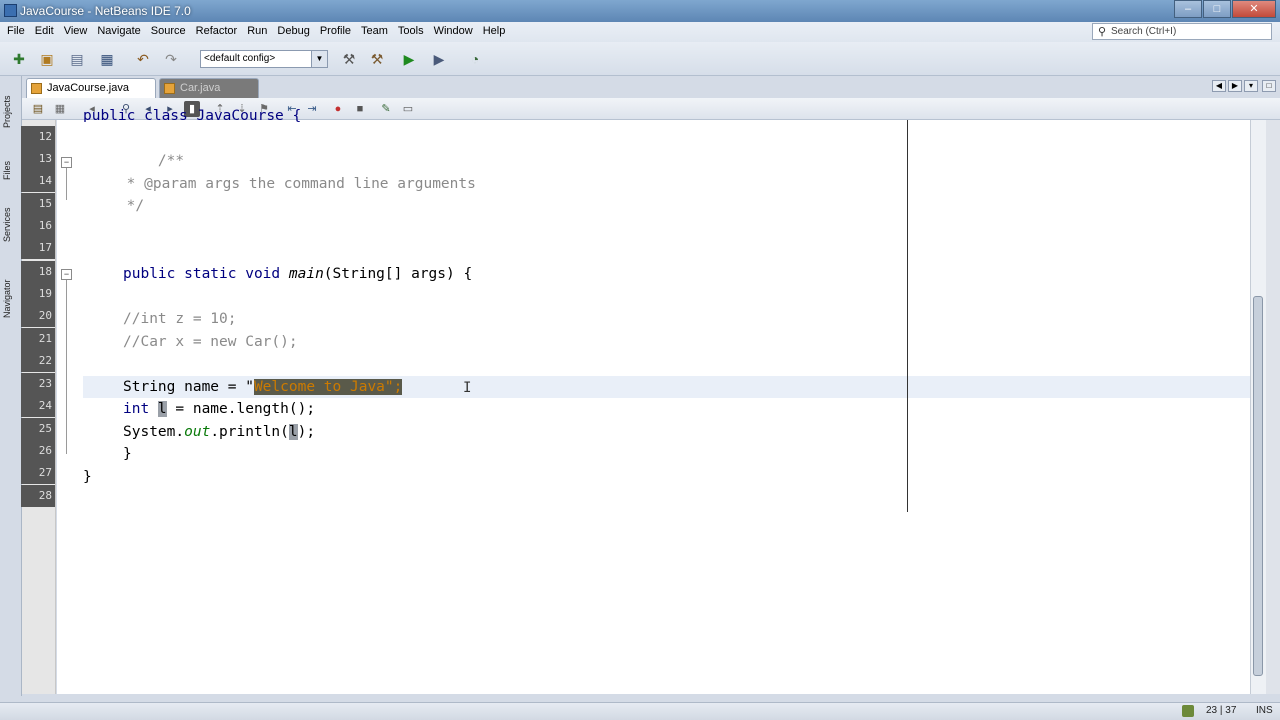  Describe the element at coordinates (1254, 9) in the screenshot. I see `close-button: ✕` at that location.